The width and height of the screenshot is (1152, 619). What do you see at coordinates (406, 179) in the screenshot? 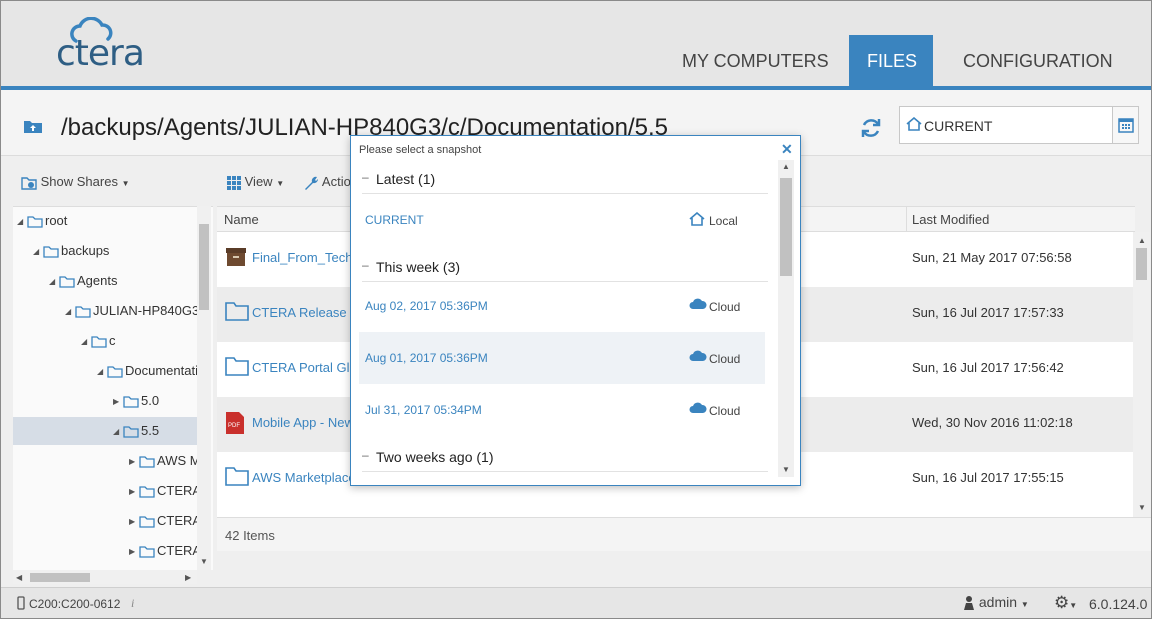
I see `group-label: Latest (1)` at bounding box center [406, 179].